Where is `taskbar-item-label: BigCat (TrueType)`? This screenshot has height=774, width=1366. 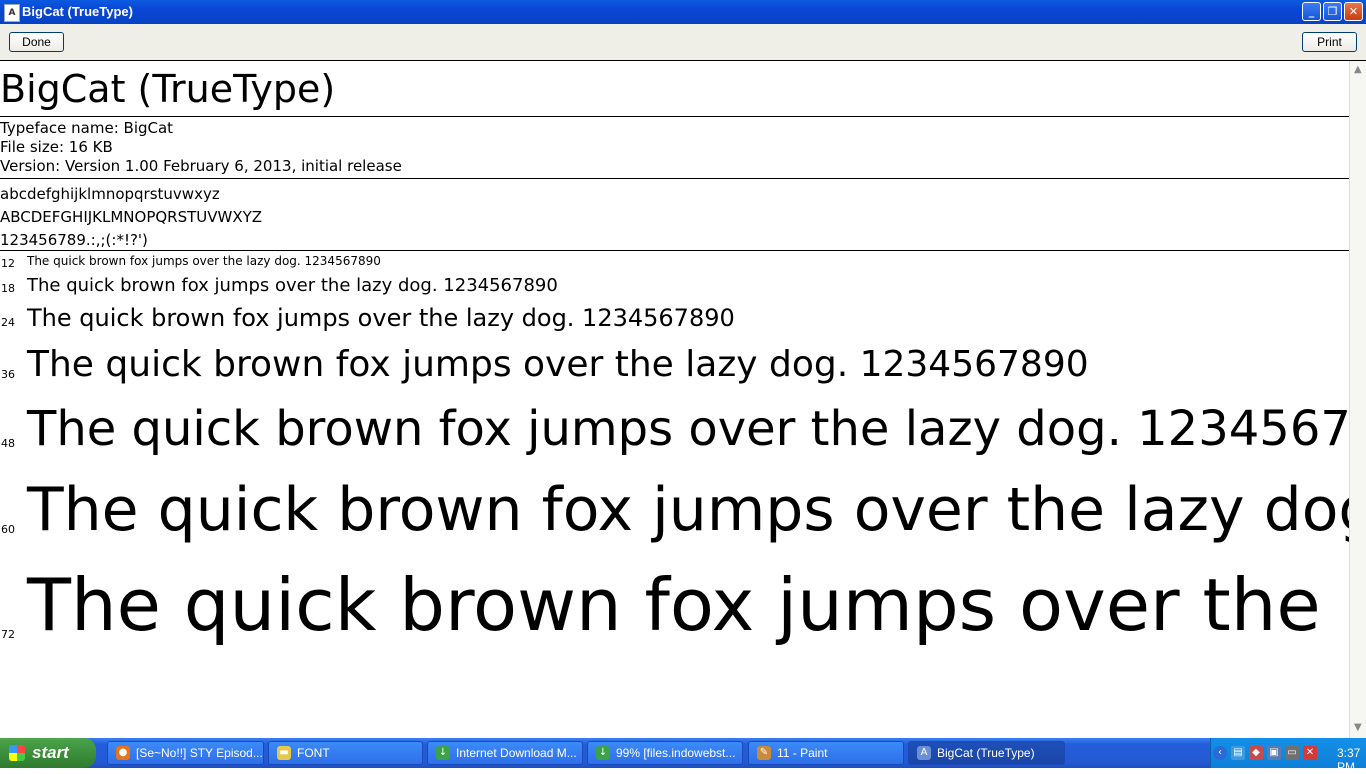 taskbar-item-label: BigCat (TrueType) is located at coordinates (986, 753).